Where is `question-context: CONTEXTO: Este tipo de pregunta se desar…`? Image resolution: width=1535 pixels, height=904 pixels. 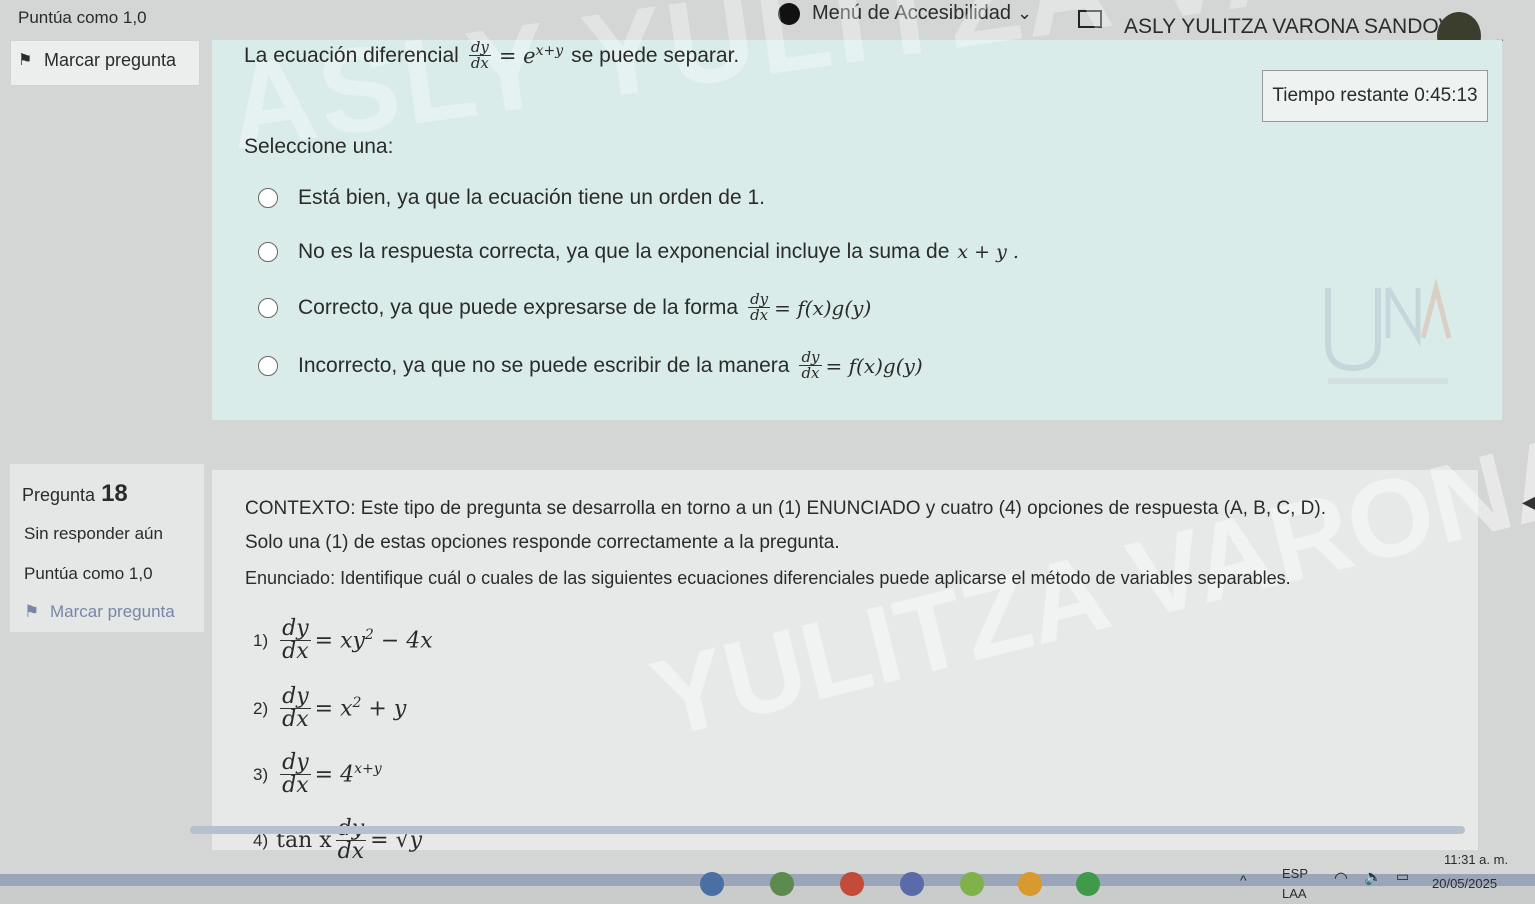
question-context: CONTEXTO: Este tipo de pregunta se desar… is located at coordinates (786, 508).